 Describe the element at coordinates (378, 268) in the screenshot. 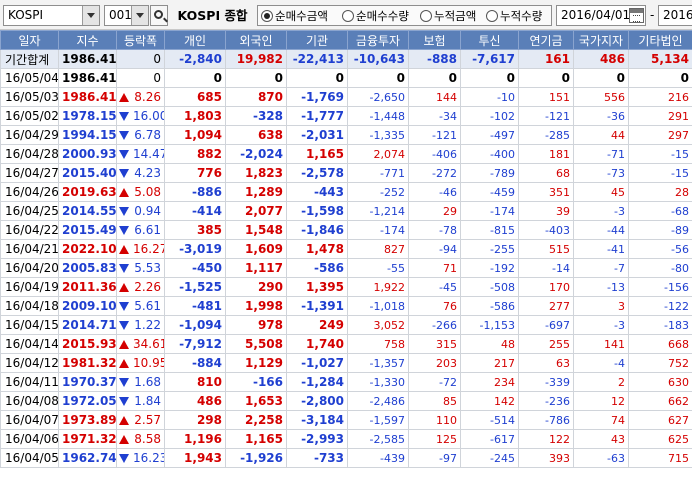

I see `fin-invest-cell: -55` at that location.